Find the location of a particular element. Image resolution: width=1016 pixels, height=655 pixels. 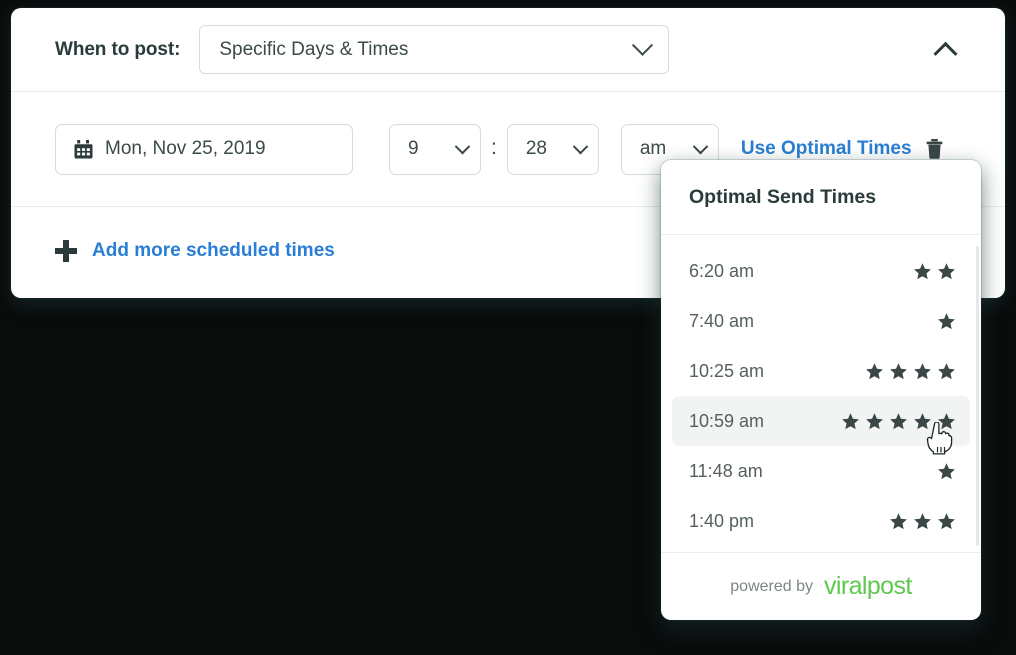

use-optimal-times-link: Use Optimal Times is located at coordinates (826, 149).